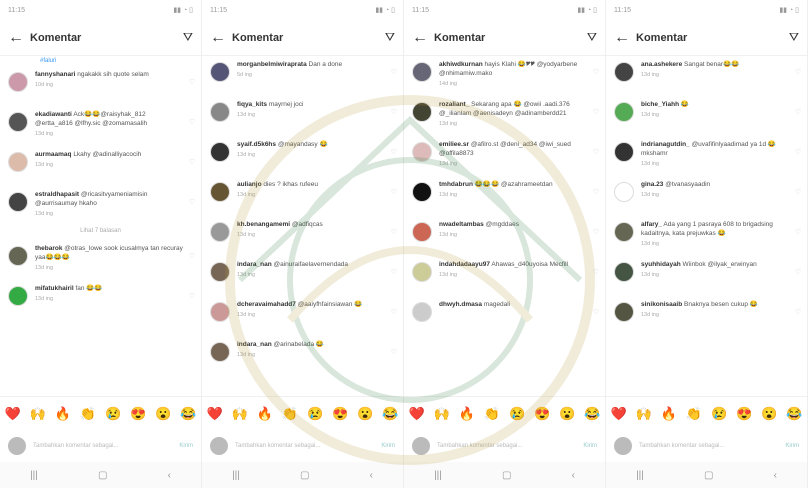  I want to click on emoji-button: 😍, so click(138, 414).